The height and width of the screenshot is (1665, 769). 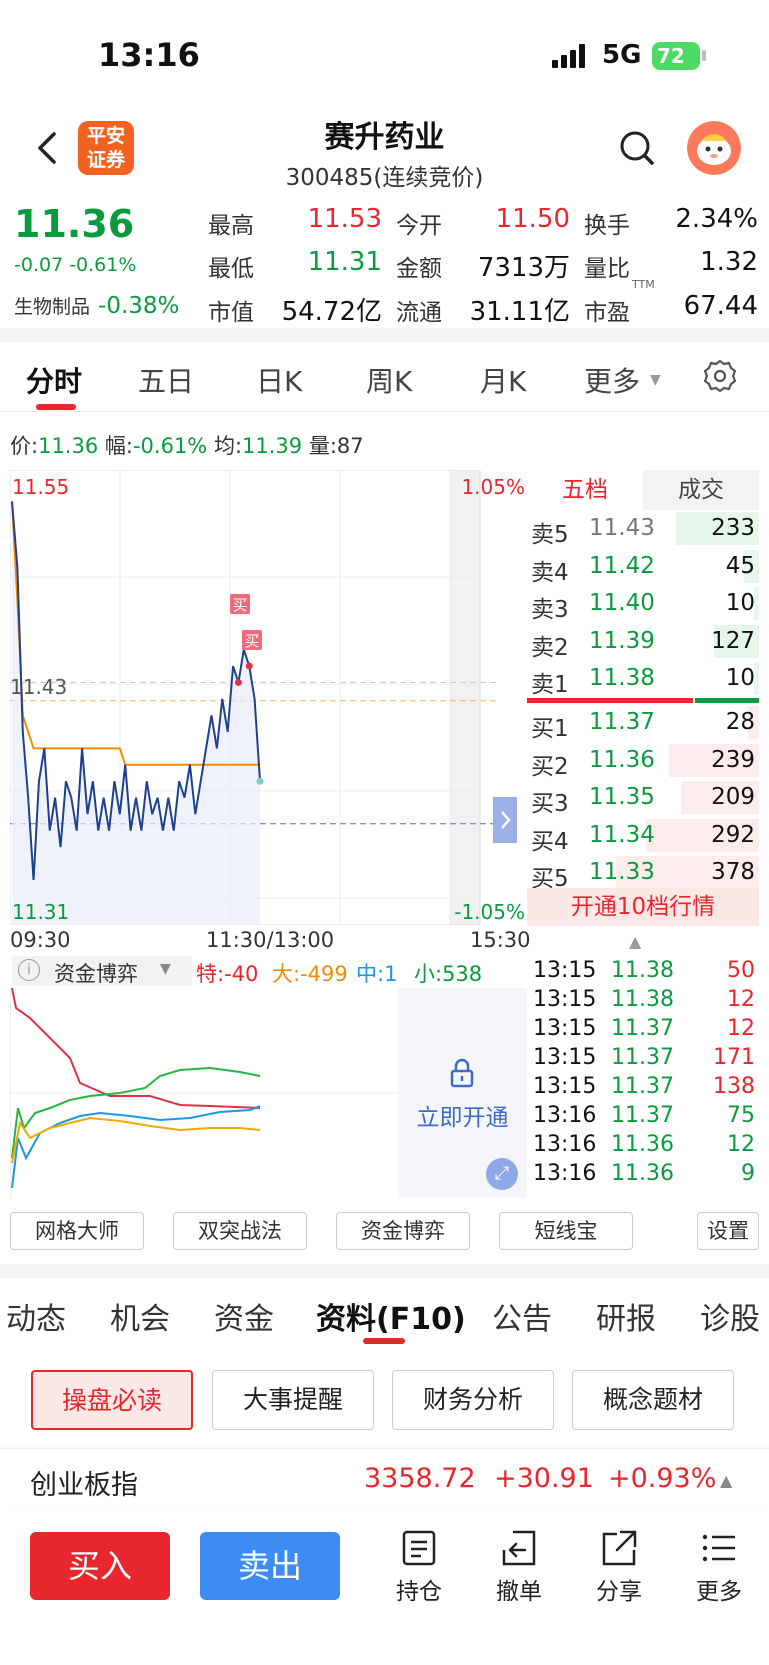 I want to click on chart-tab: 五日, so click(x=166, y=380).